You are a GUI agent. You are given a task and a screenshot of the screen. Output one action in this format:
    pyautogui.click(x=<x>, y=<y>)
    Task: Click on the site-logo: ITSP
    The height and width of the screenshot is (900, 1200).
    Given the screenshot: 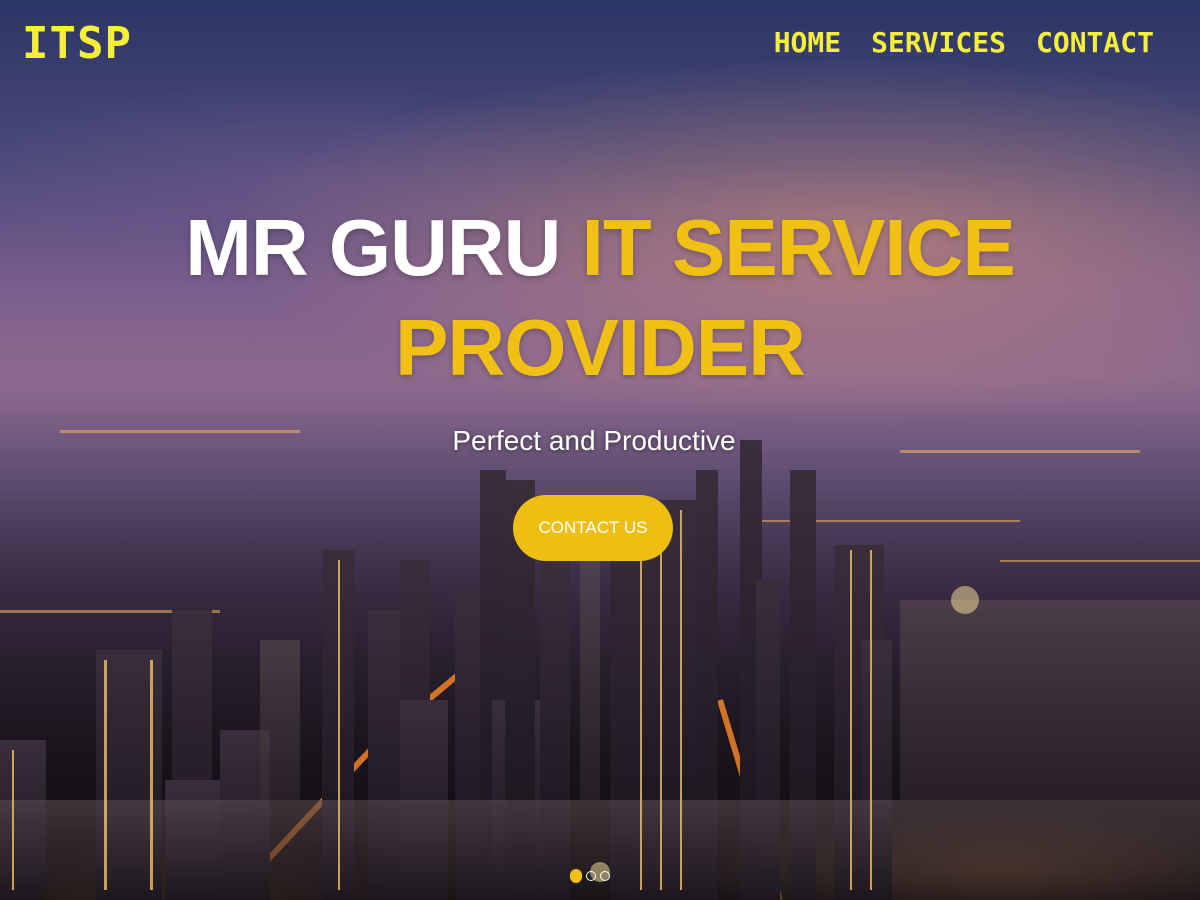 What is the action you would take?
    pyautogui.click(x=77, y=43)
    